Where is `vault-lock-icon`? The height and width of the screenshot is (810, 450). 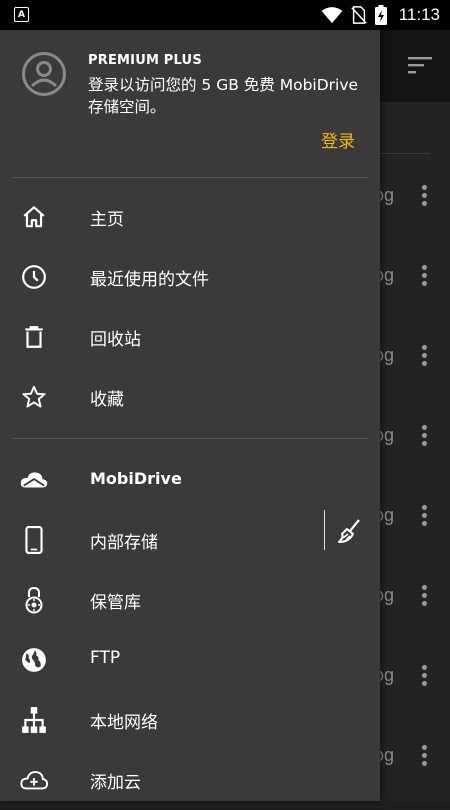 vault-lock-icon is located at coordinates (34, 600).